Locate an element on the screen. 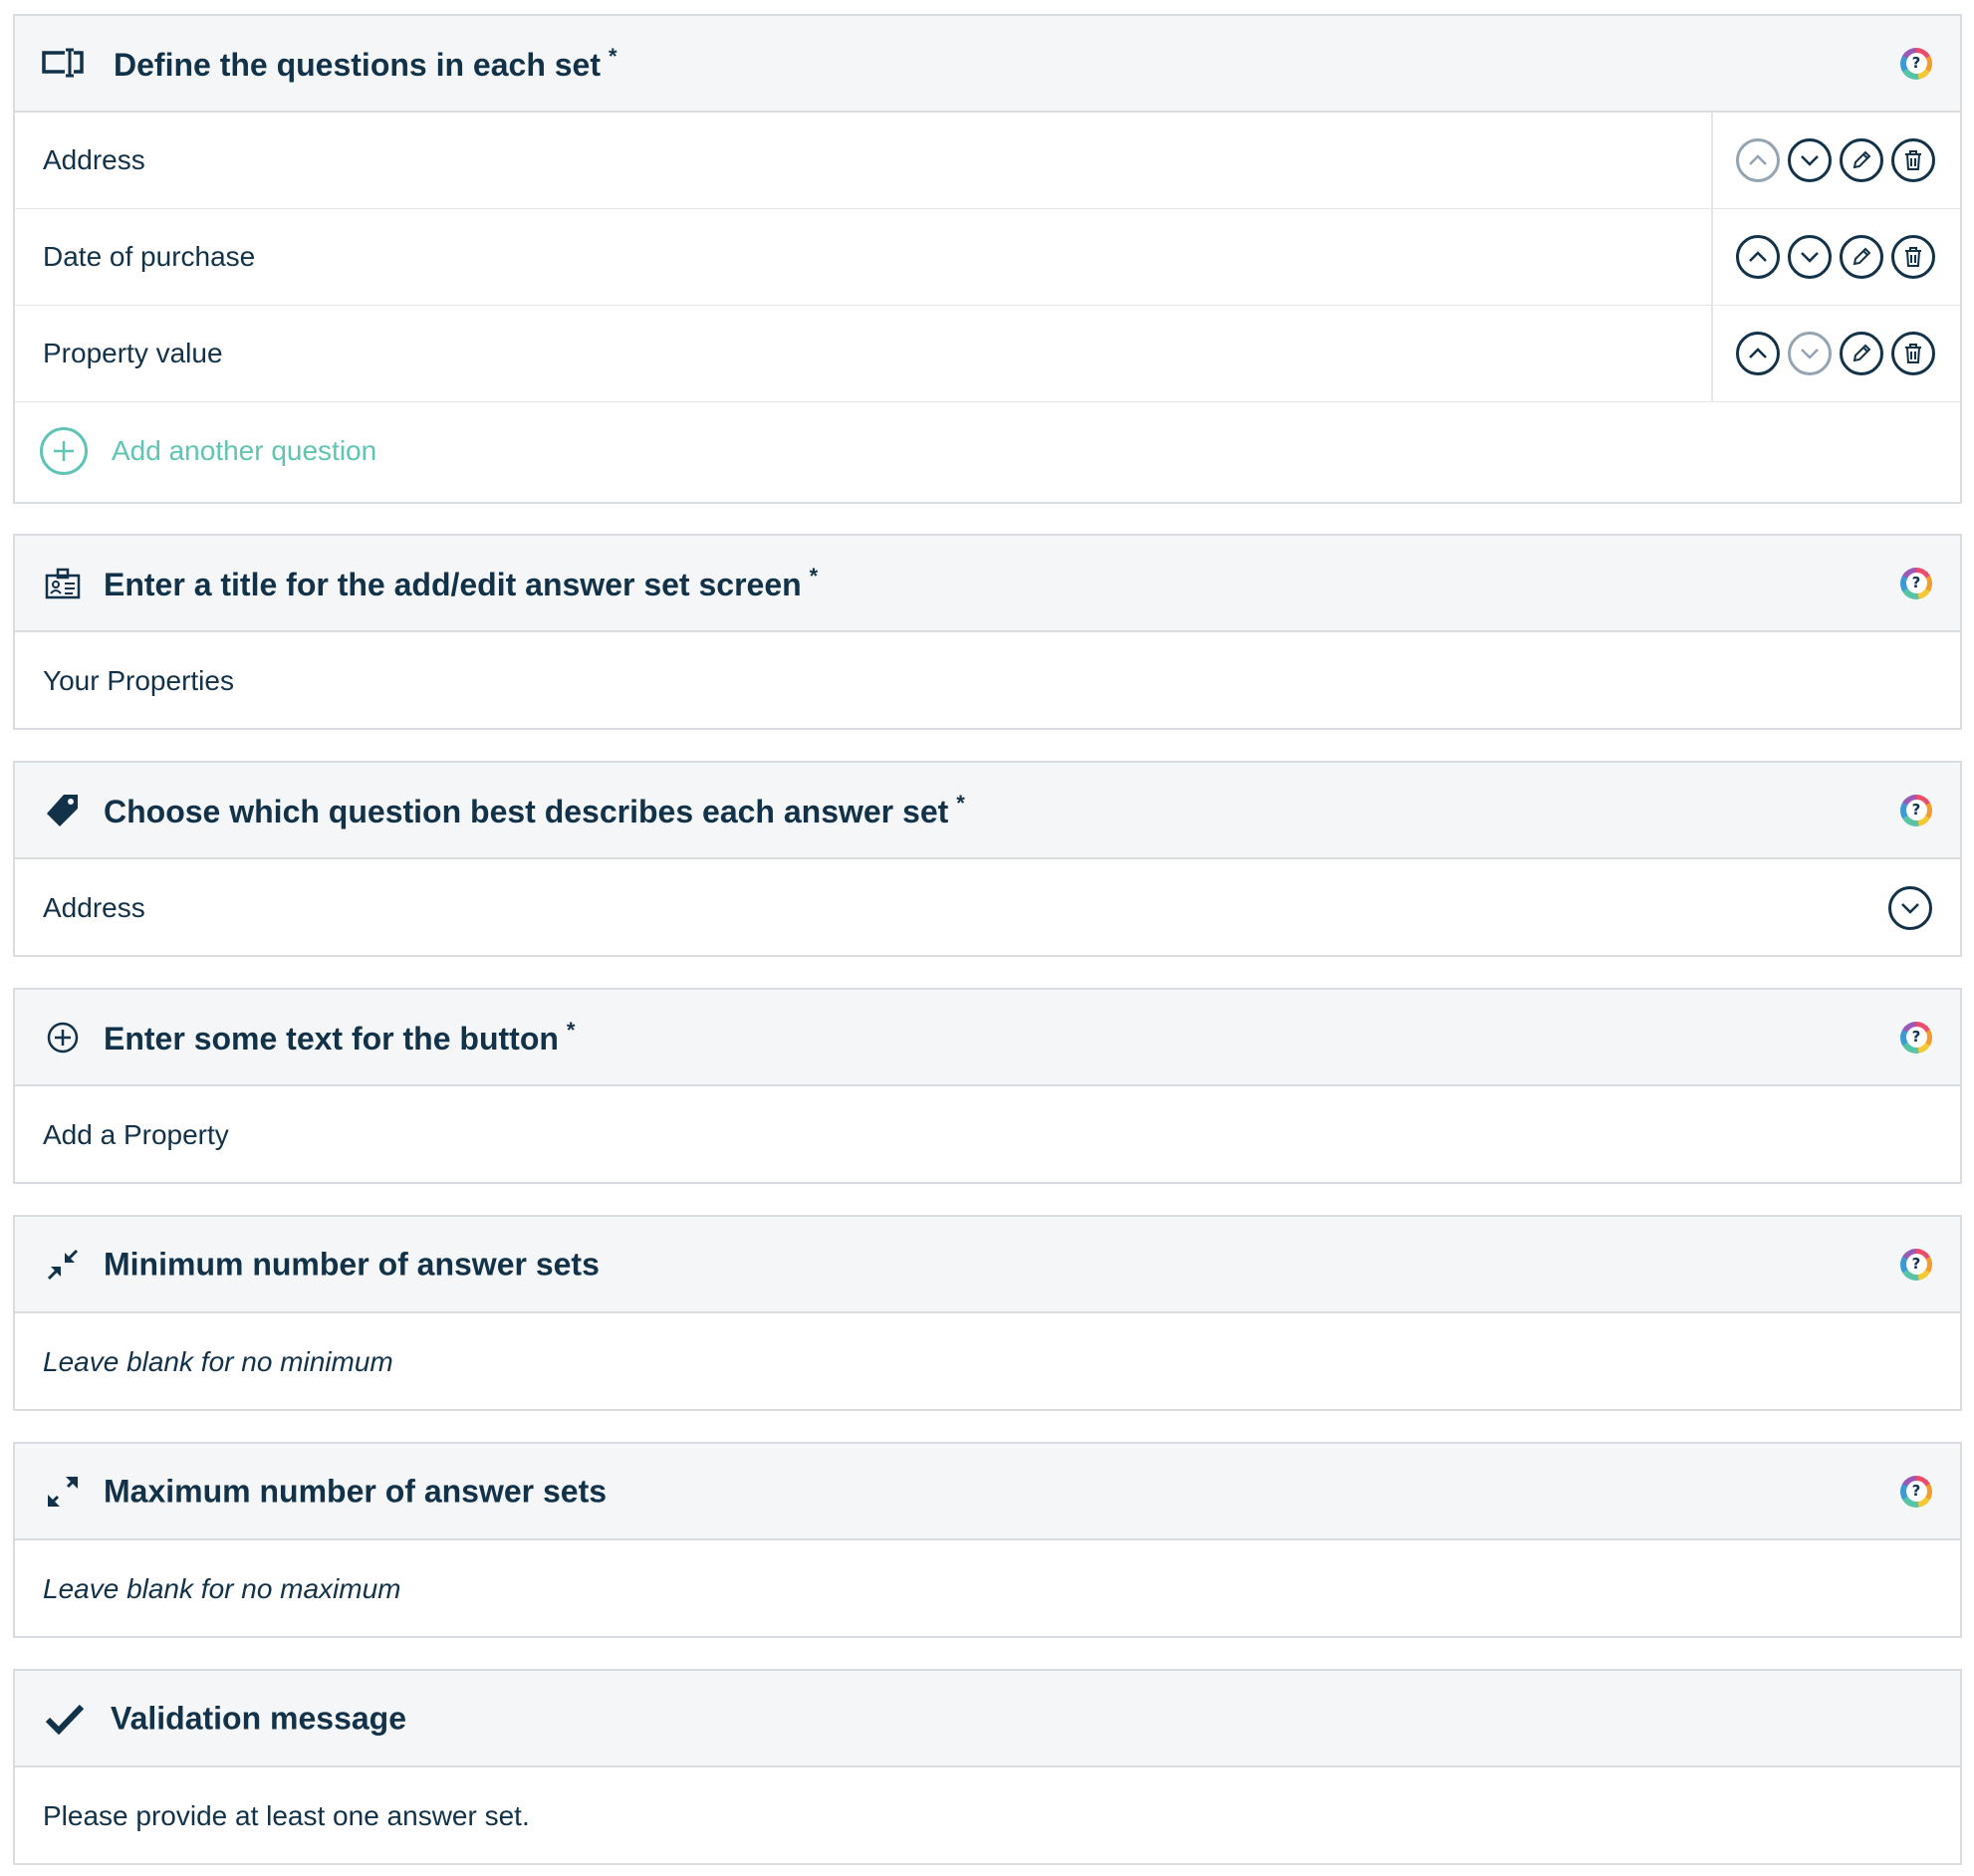 The height and width of the screenshot is (1876, 1974). id-card-icon is located at coordinates (63, 583).